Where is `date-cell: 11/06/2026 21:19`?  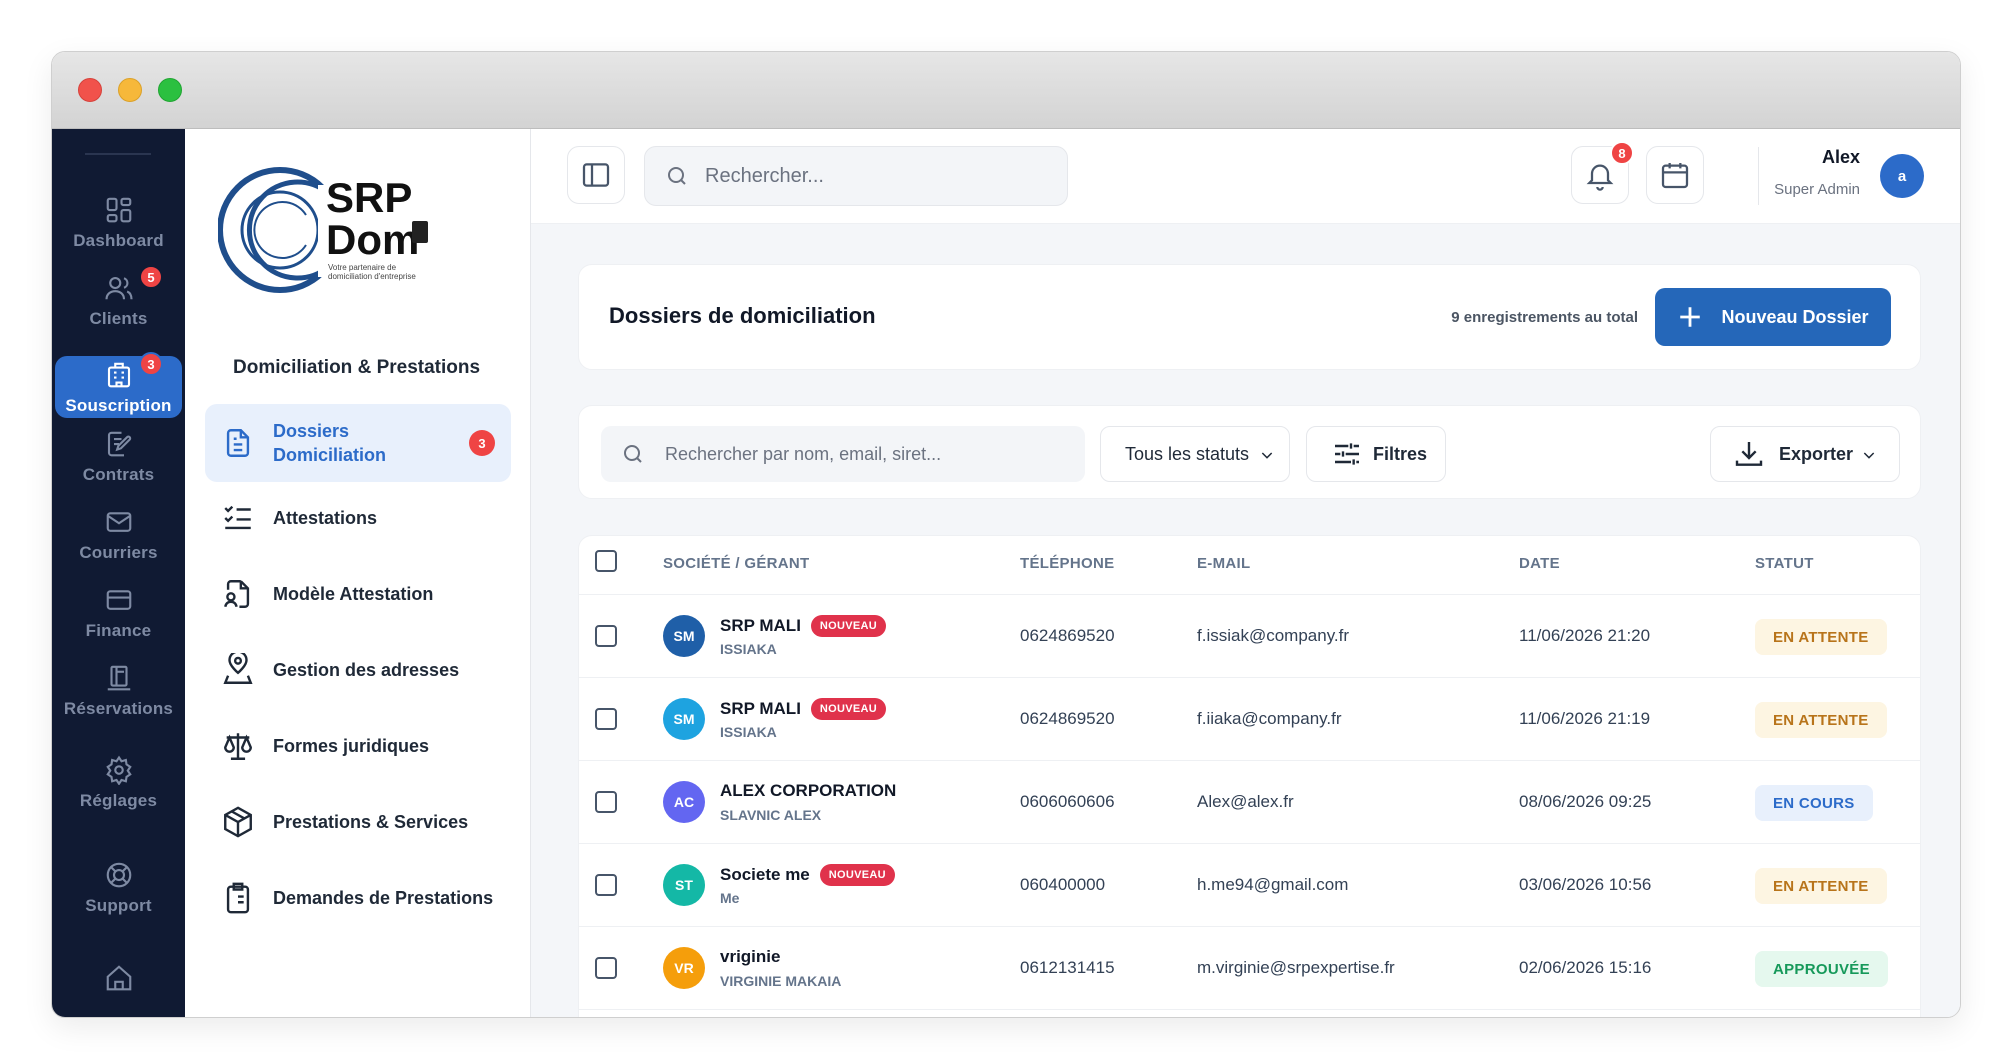
date-cell: 11/06/2026 21:19 is located at coordinates (1585, 718).